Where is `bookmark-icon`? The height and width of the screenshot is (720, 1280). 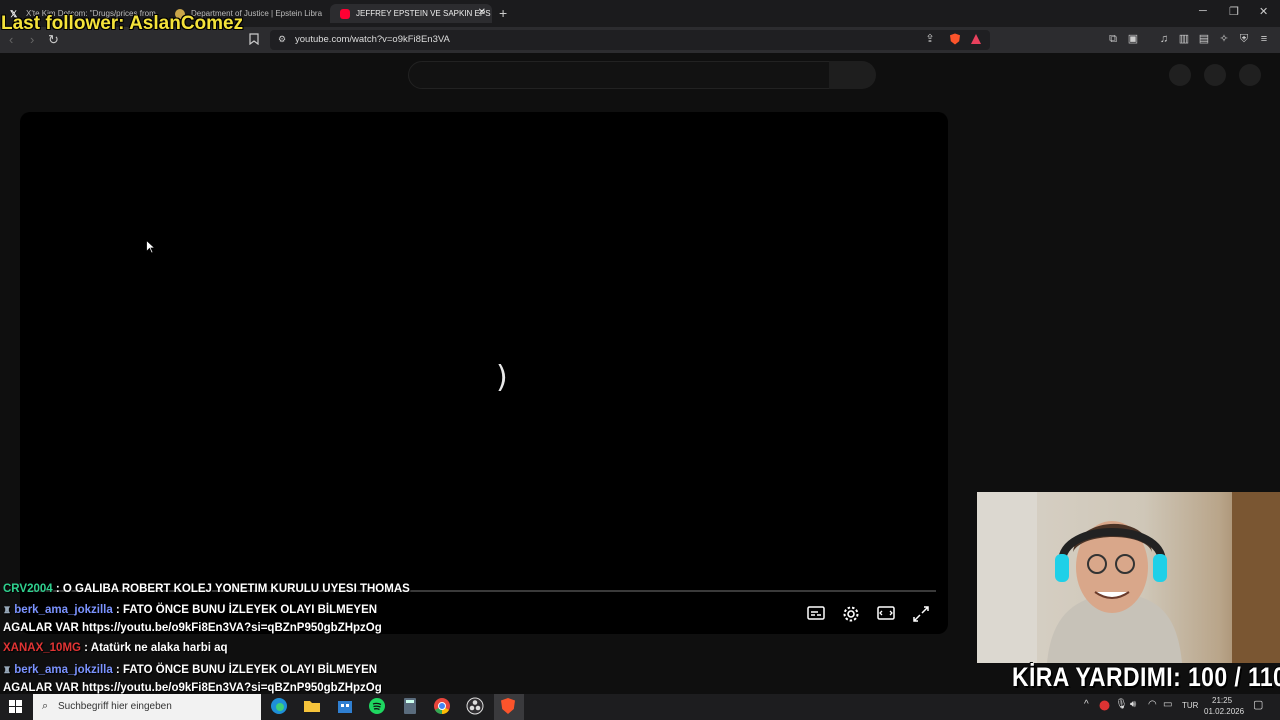
bookmark-icon is located at coordinates (254, 39).